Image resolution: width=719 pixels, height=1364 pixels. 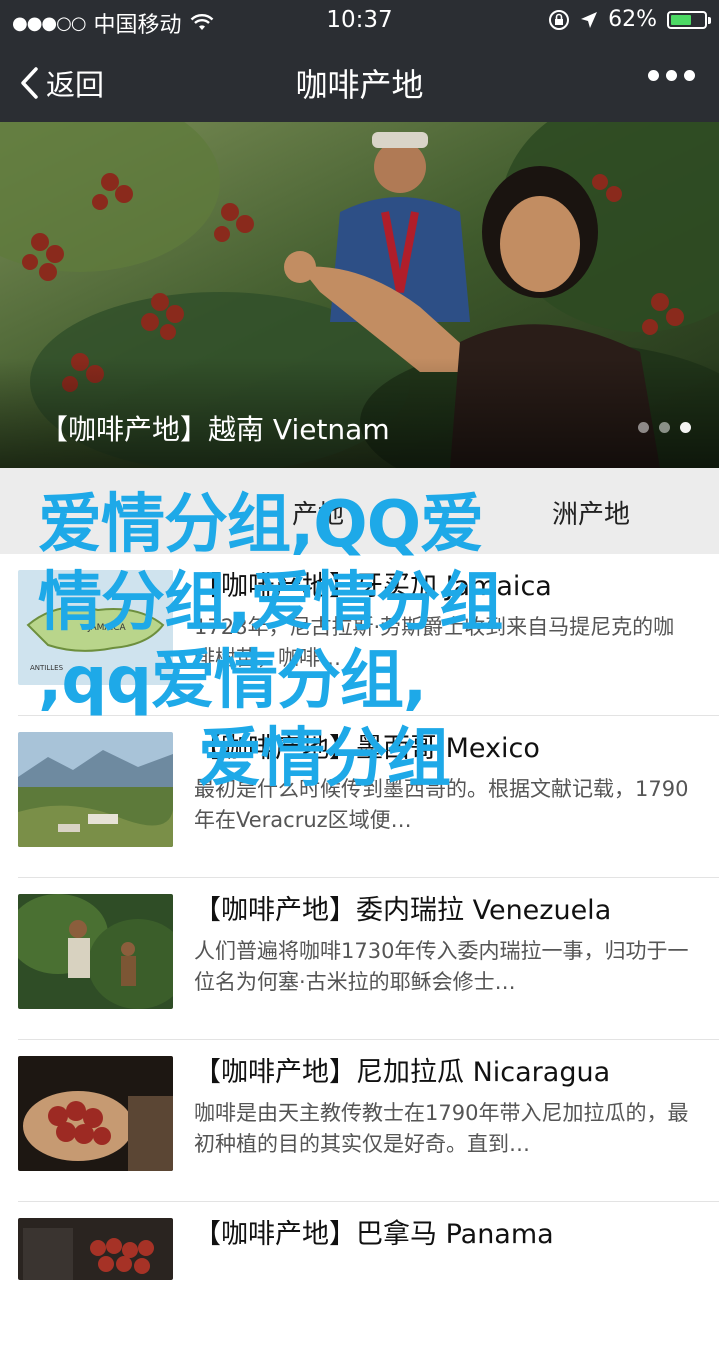 What do you see at coordinates (359, 20) in the screenshot?
I see `status-bar: ●●●○○ 中国移动 10:37 62%` at bounding box center [359, 20].